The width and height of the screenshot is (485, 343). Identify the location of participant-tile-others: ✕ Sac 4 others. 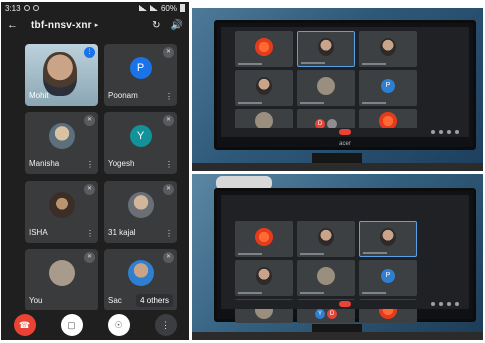
(140, 280).